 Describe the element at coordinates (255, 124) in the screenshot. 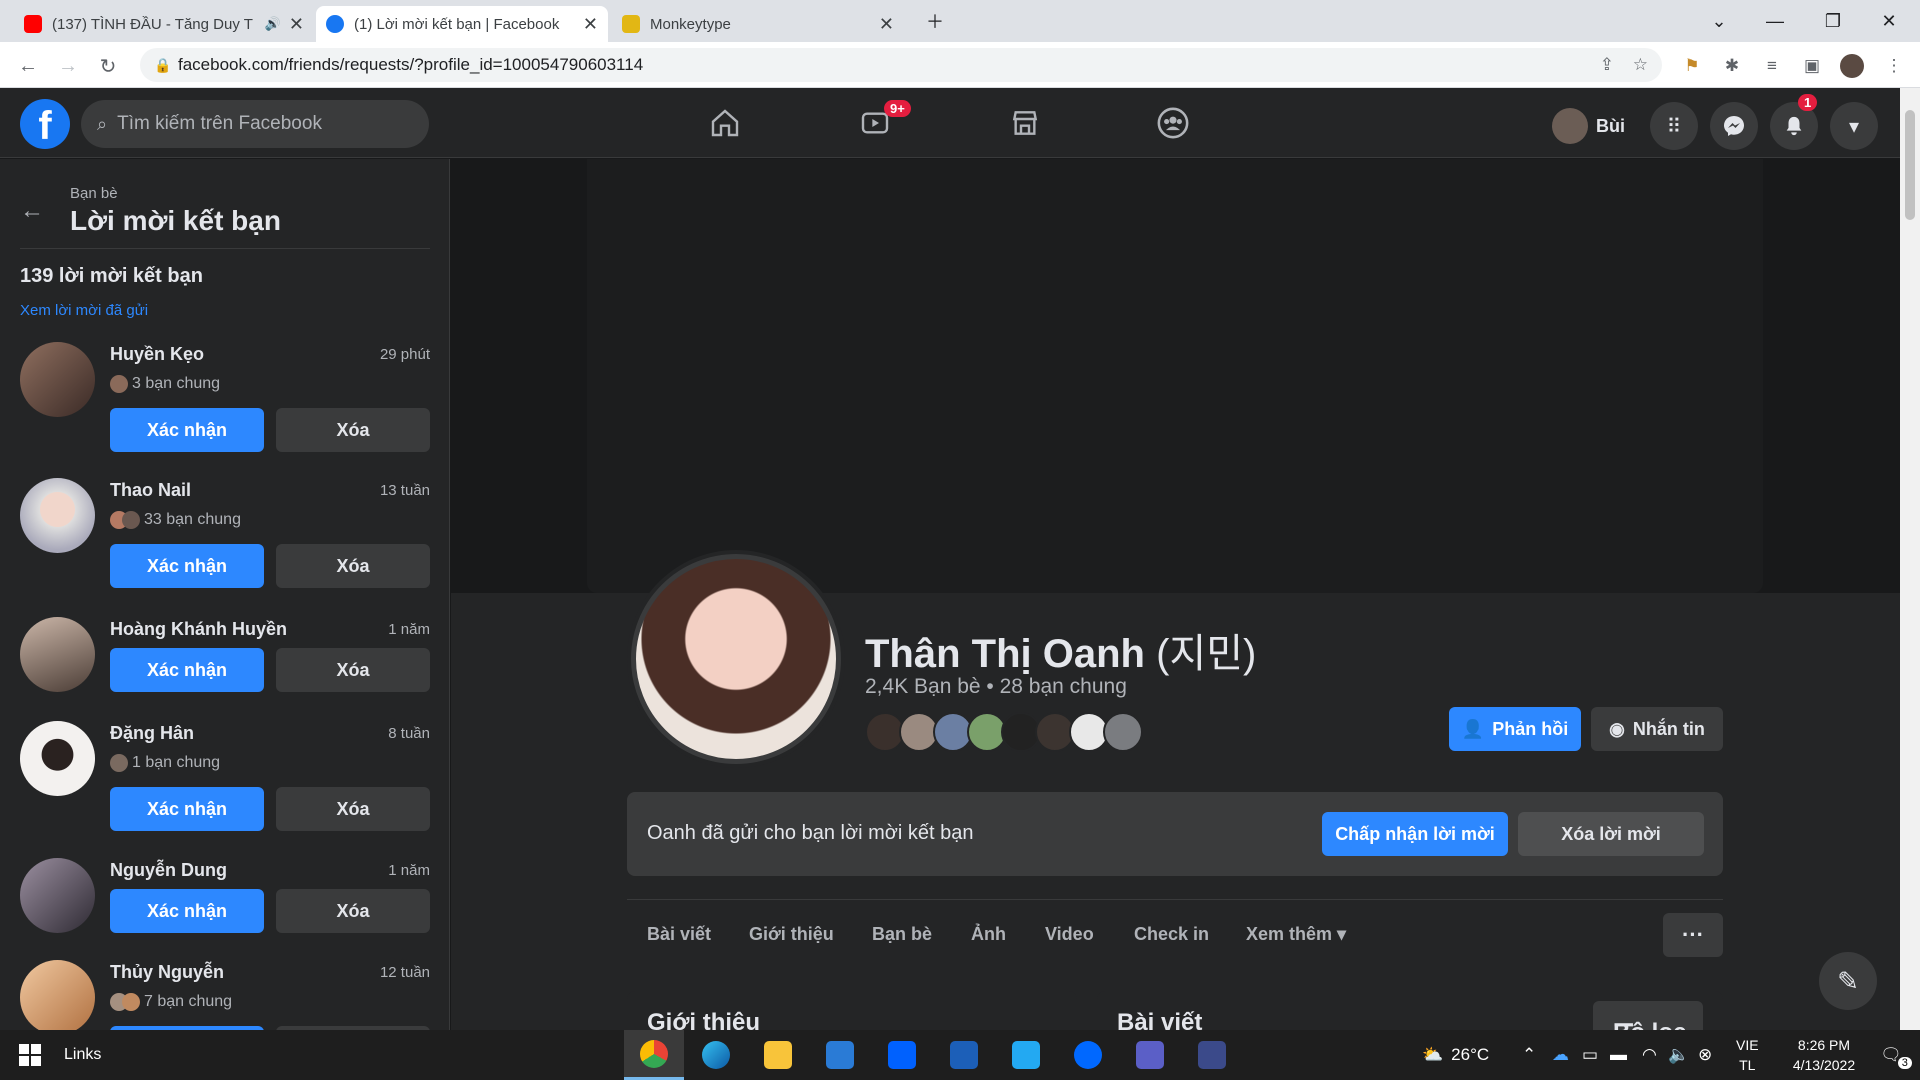

I see `search-input: ⌕ Tìm kiếm trên Facebook` at that location.